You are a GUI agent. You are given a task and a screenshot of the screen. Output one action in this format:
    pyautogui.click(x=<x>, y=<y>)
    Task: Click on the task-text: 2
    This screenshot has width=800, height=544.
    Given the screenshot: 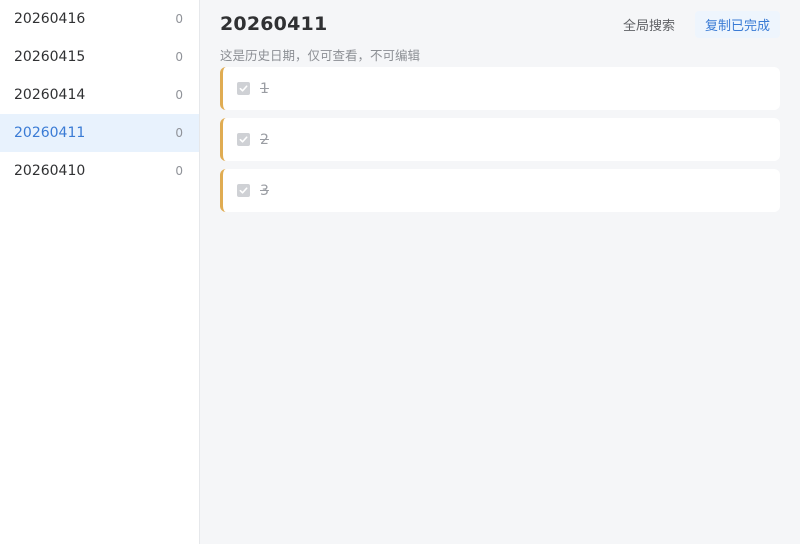 What is the action you would take?
    pyautogui.click(x=264, y=139)
    